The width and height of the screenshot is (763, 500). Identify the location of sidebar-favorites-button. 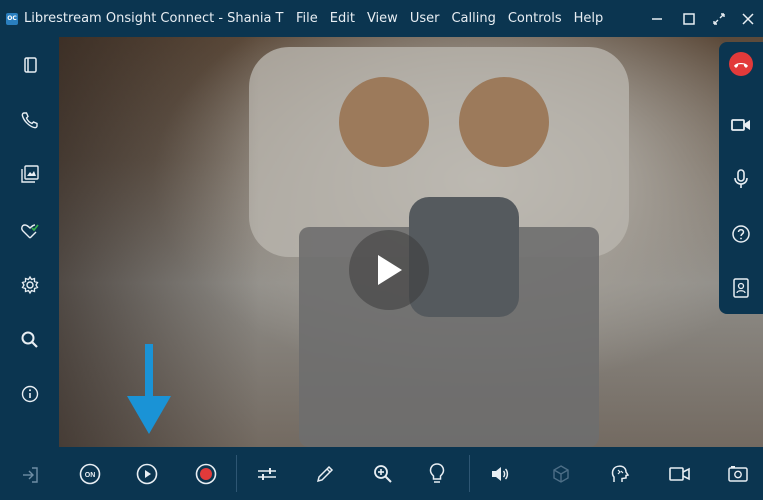
(29, 231).